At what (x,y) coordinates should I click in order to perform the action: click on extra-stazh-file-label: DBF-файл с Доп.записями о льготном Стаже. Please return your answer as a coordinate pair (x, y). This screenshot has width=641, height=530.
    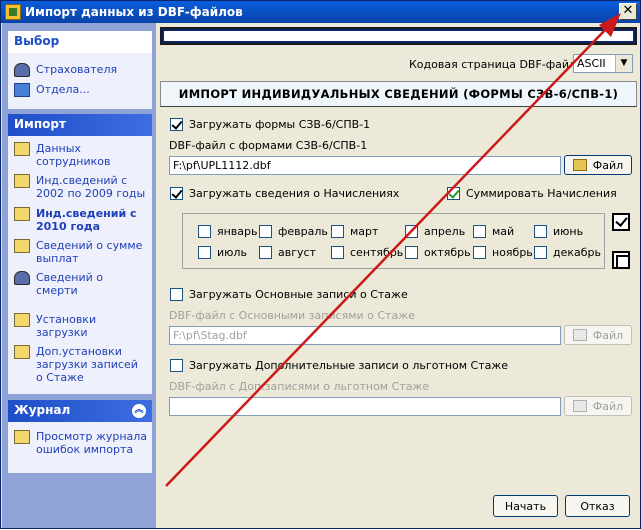
    Looking at the image, I should click on (299, 386).